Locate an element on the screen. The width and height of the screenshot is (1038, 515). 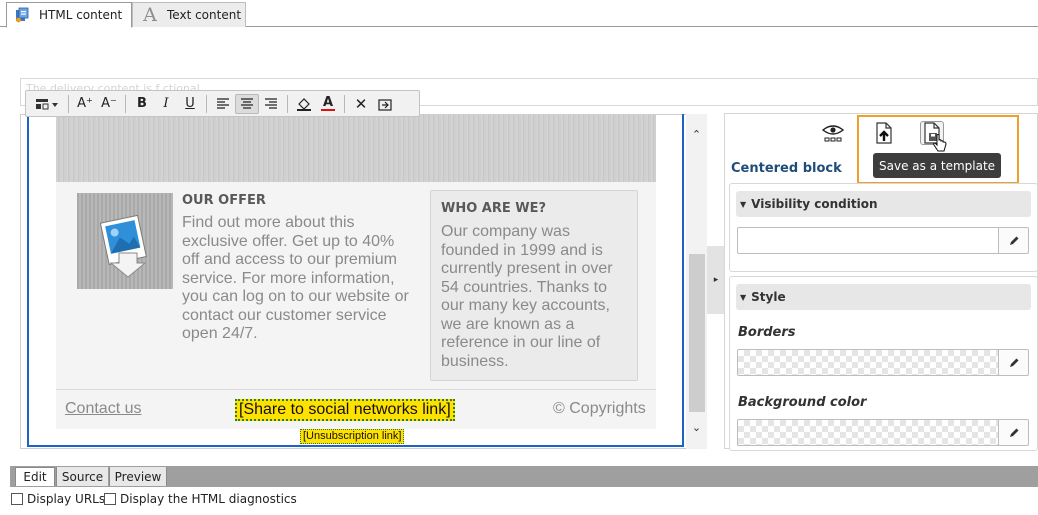
display-diagnostics-label: Display the HTML diagnostics is located at coordinates (208, 499).